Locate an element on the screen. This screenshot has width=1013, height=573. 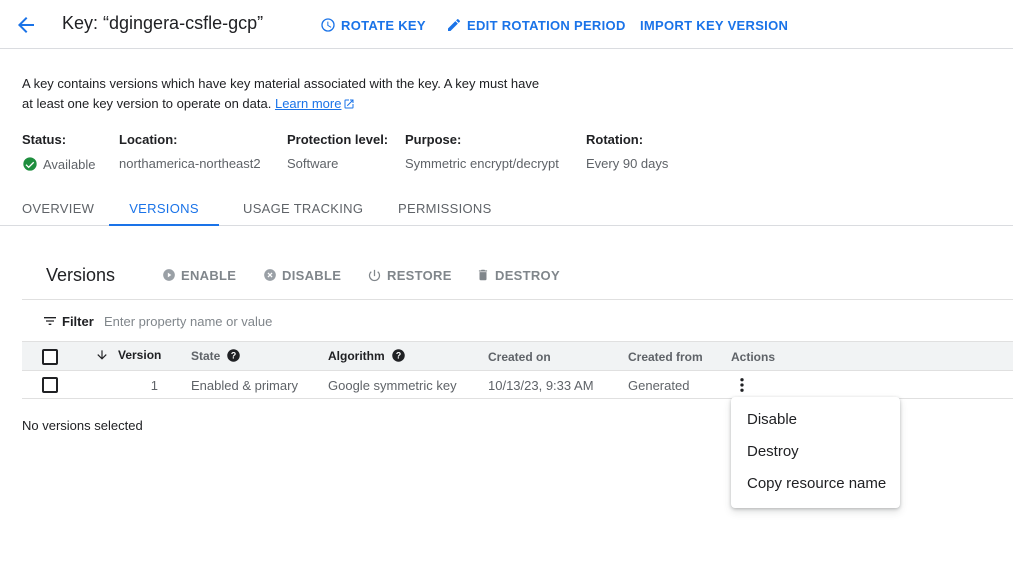
tab-usage-tracking: USAGE TRACKING is located at coordinates (303, 209).